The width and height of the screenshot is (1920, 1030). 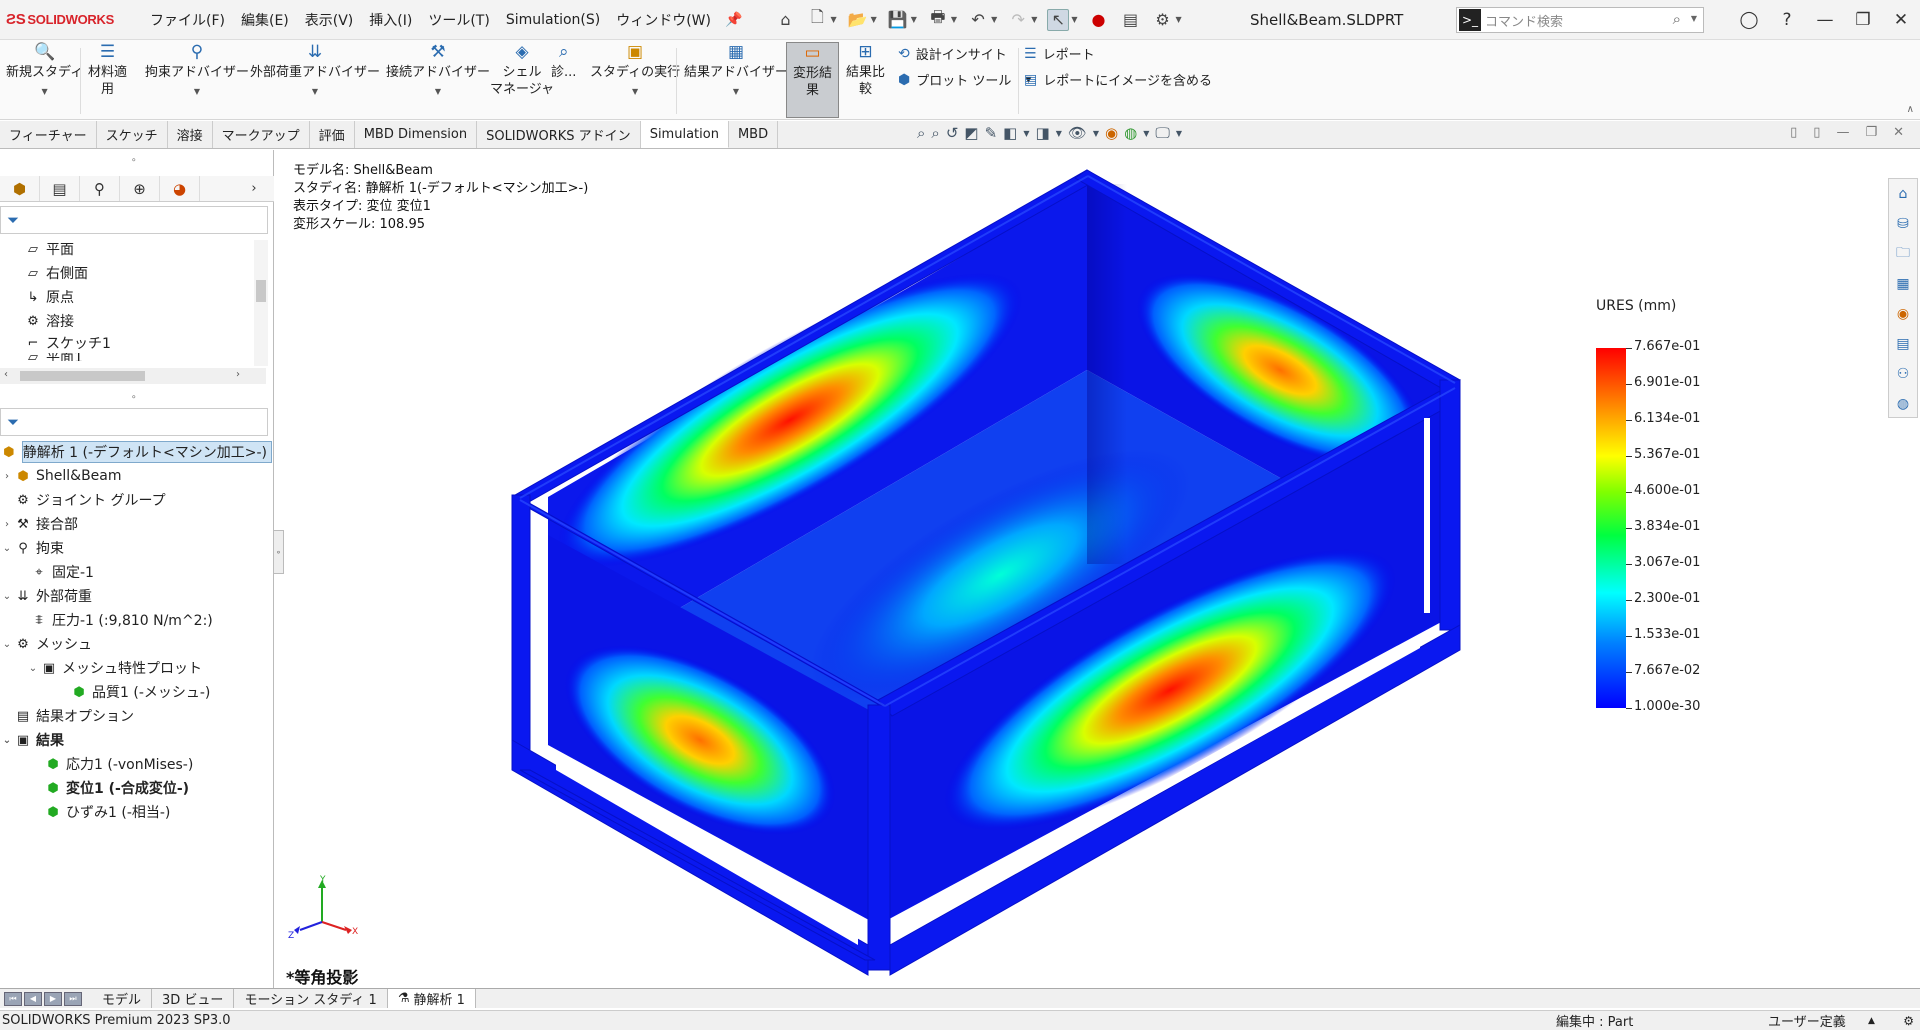 What do you see at coordinates (136, 343) in the screenshot?
I see `feature-item: ⌐ スケッチ1` at bounding box center [136, 343].